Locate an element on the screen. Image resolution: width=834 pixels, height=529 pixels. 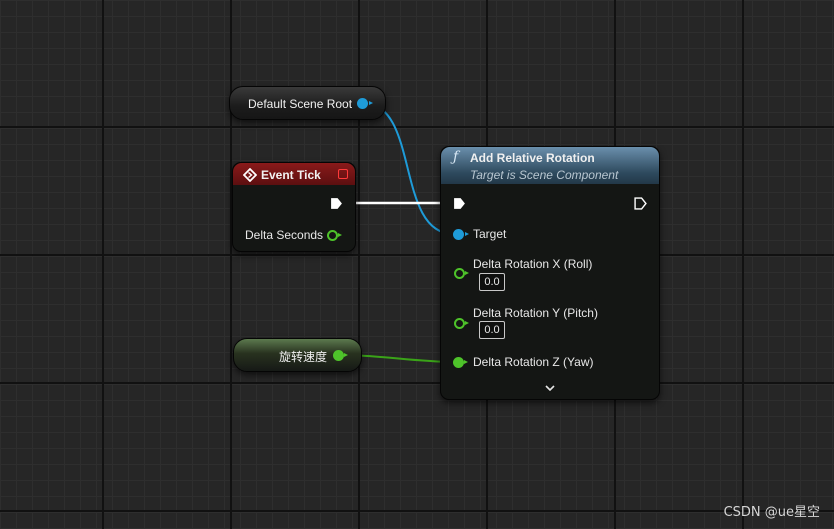
roll-label: Delta Rotation X (Roll) is located at coordinates (533, 264).